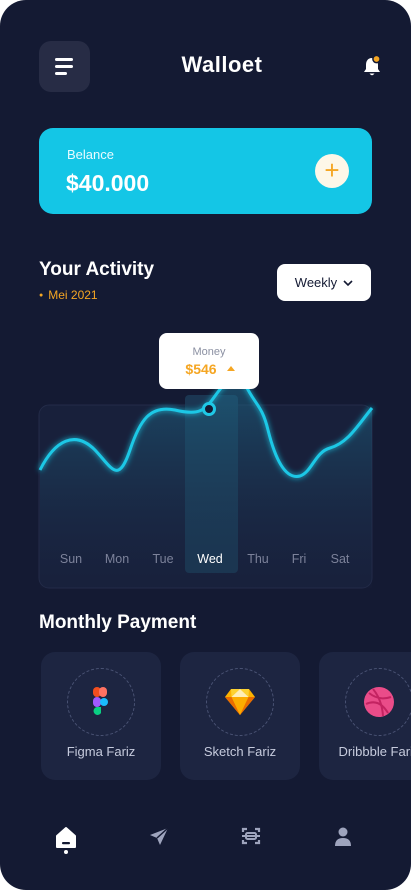 This screenshot has height=890, width=411. I want to click on x-tick-label: Fri, so click(299, 559).